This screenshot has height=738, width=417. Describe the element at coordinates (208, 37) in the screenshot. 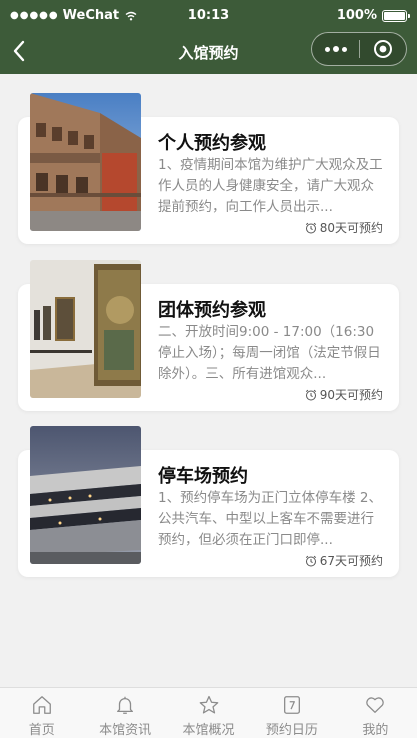

I see `top-bar: ●●●●● WeChat 10:13 100% 入馆预约` at that location.